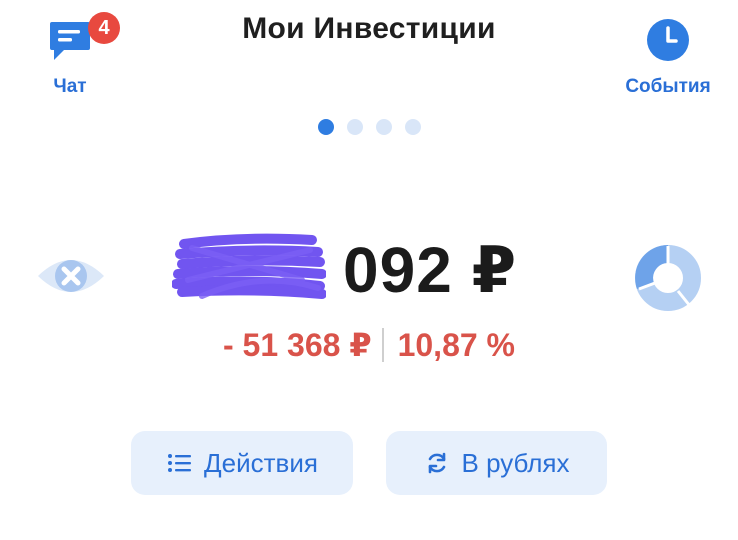  I want to click on events-label: События, so click(668, 86).